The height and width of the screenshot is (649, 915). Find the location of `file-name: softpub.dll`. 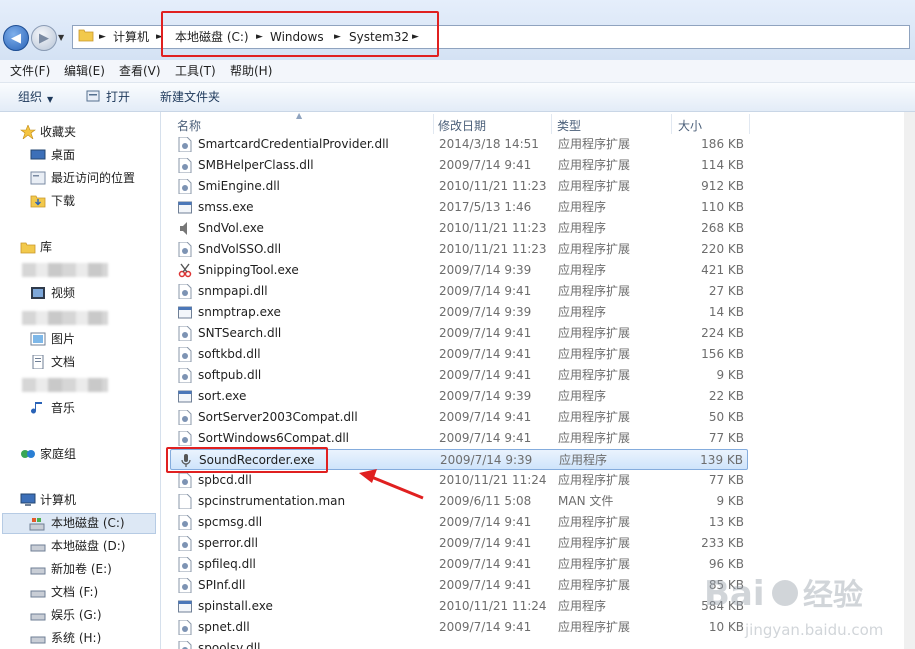

file-name: softpub.dll is located at coordinates (230, 375).